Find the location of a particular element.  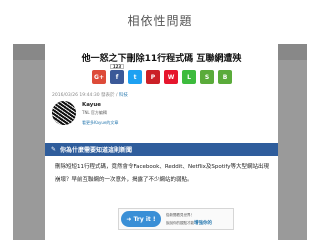

share-button-share: S is located at coordinates (207, 77).